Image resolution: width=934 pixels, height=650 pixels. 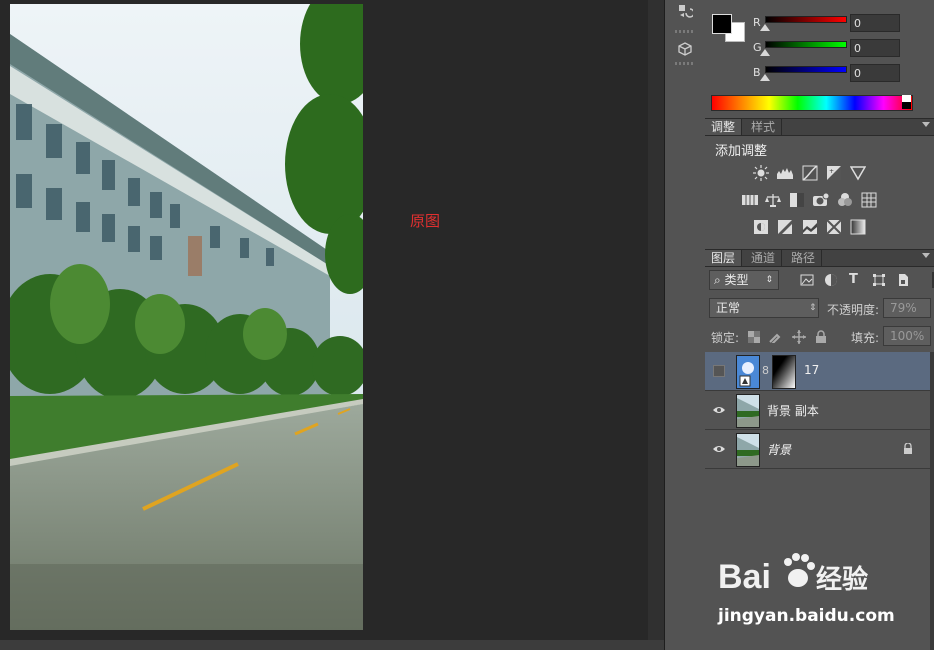 What do you see at coordinates (765, 370) in the screenshot?
I see `link-chain-icon: 8` at bounding box center [765, 370].